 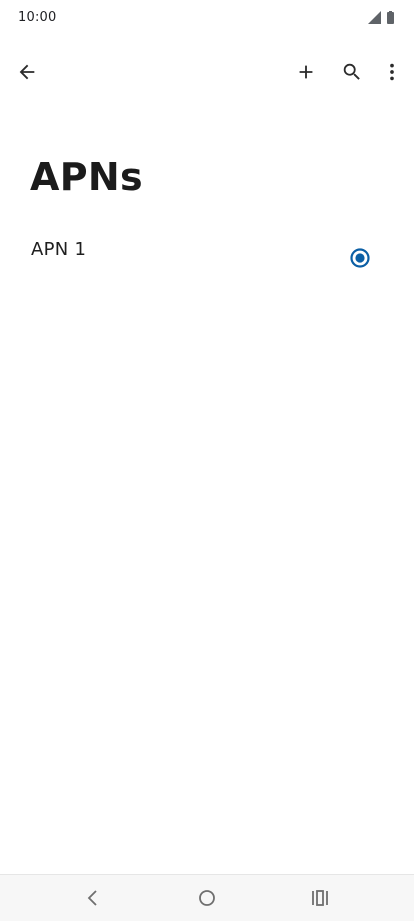 I want to click on nav-back-icon, so click(x=92, y=898).